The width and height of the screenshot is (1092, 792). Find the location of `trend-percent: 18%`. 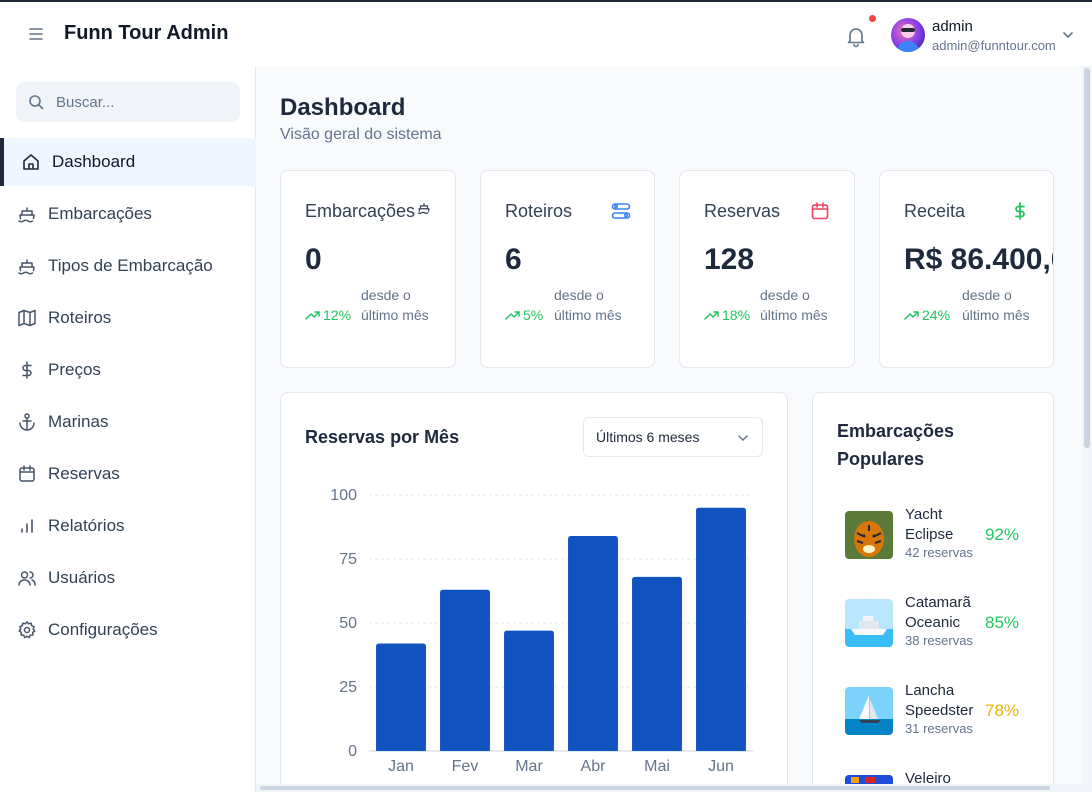

trend-percent: 18% is located at coordinates (736, 315).